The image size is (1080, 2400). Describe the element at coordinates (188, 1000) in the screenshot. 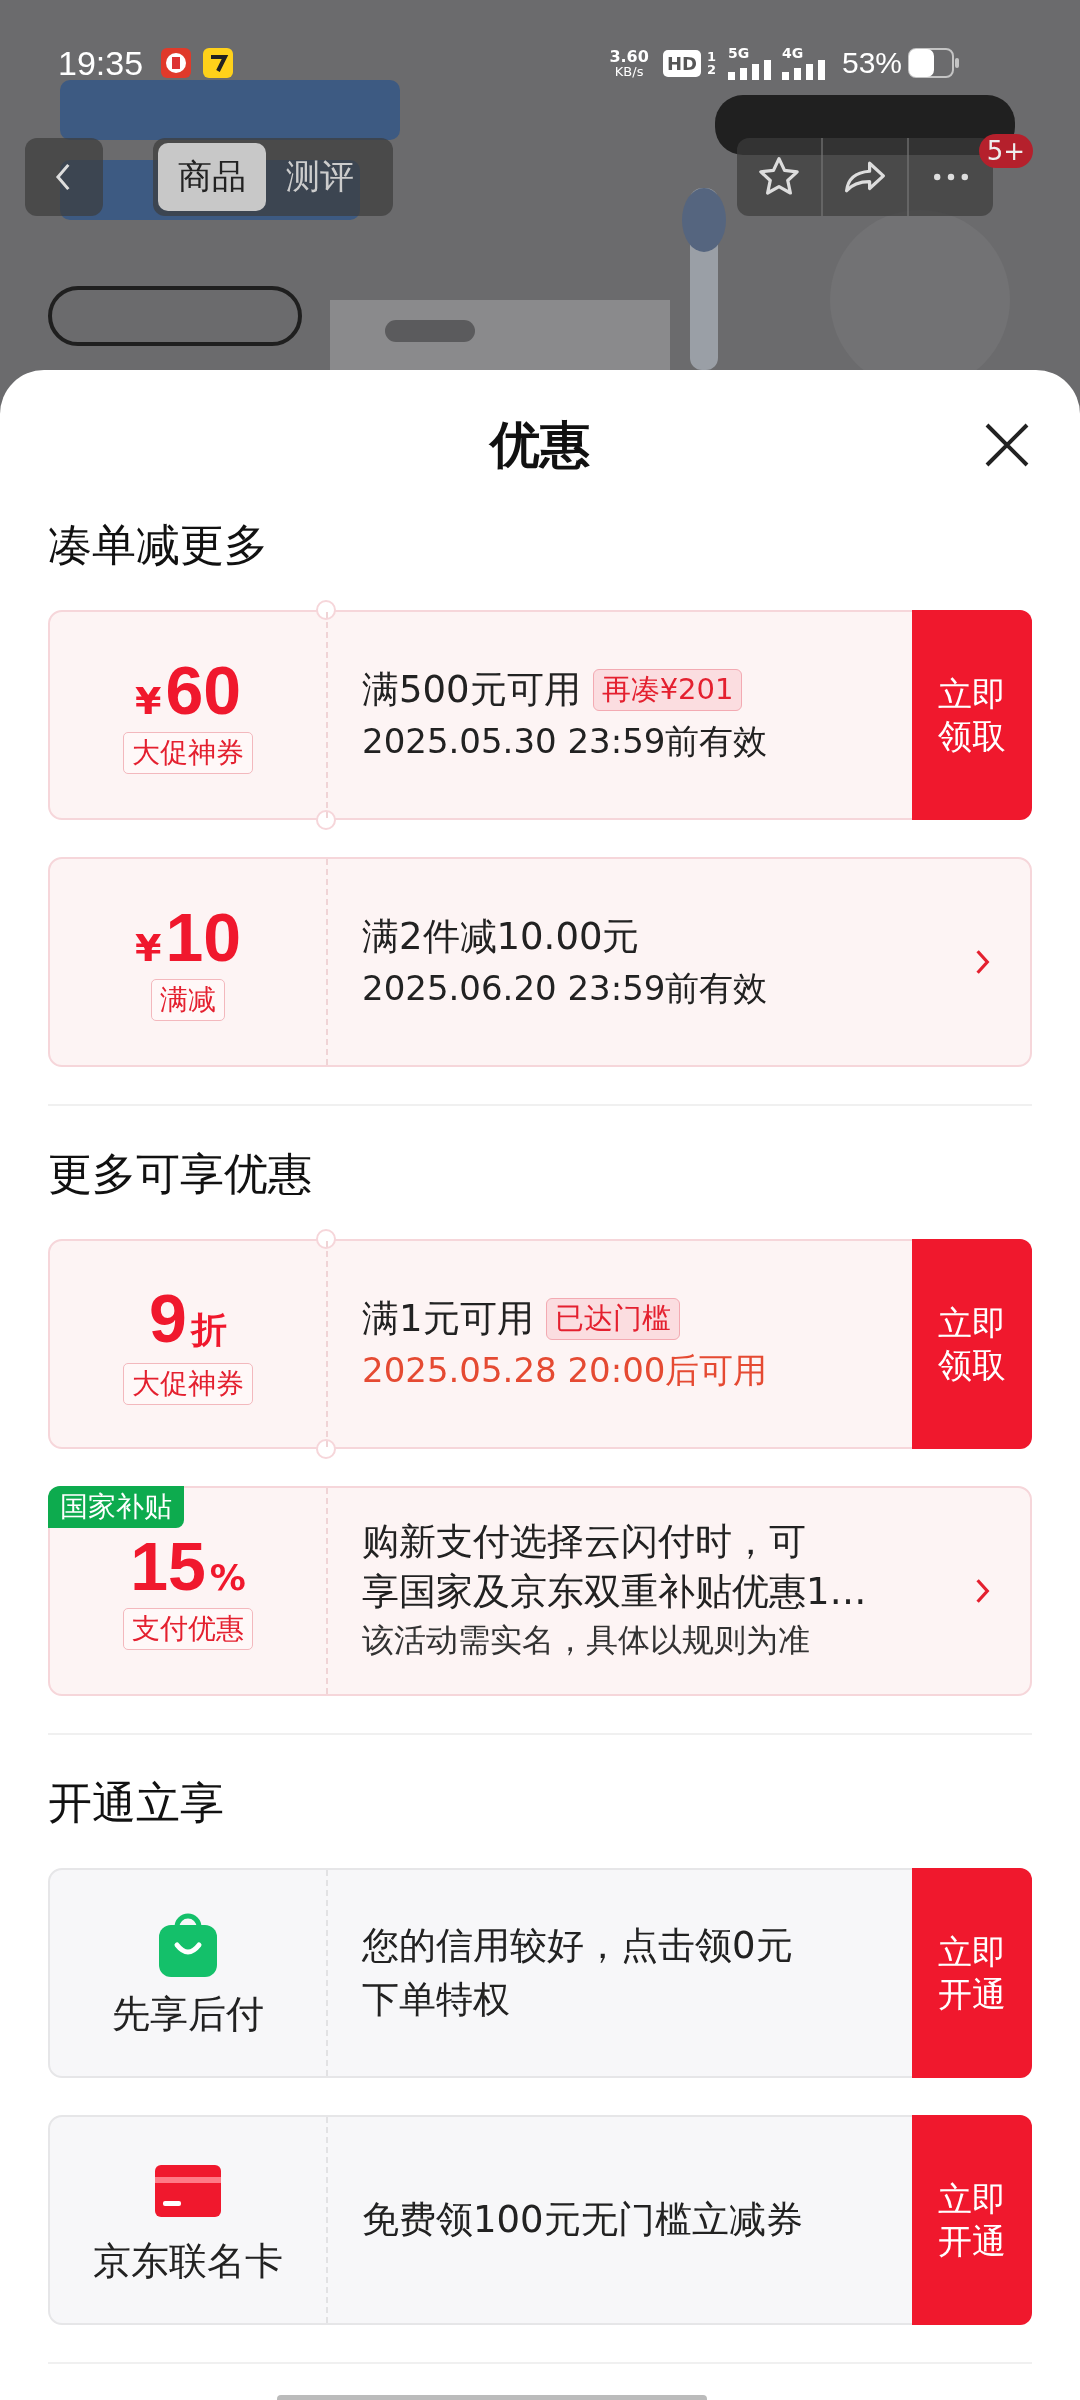

I see `coupon-type-tag: 满减` at that location.